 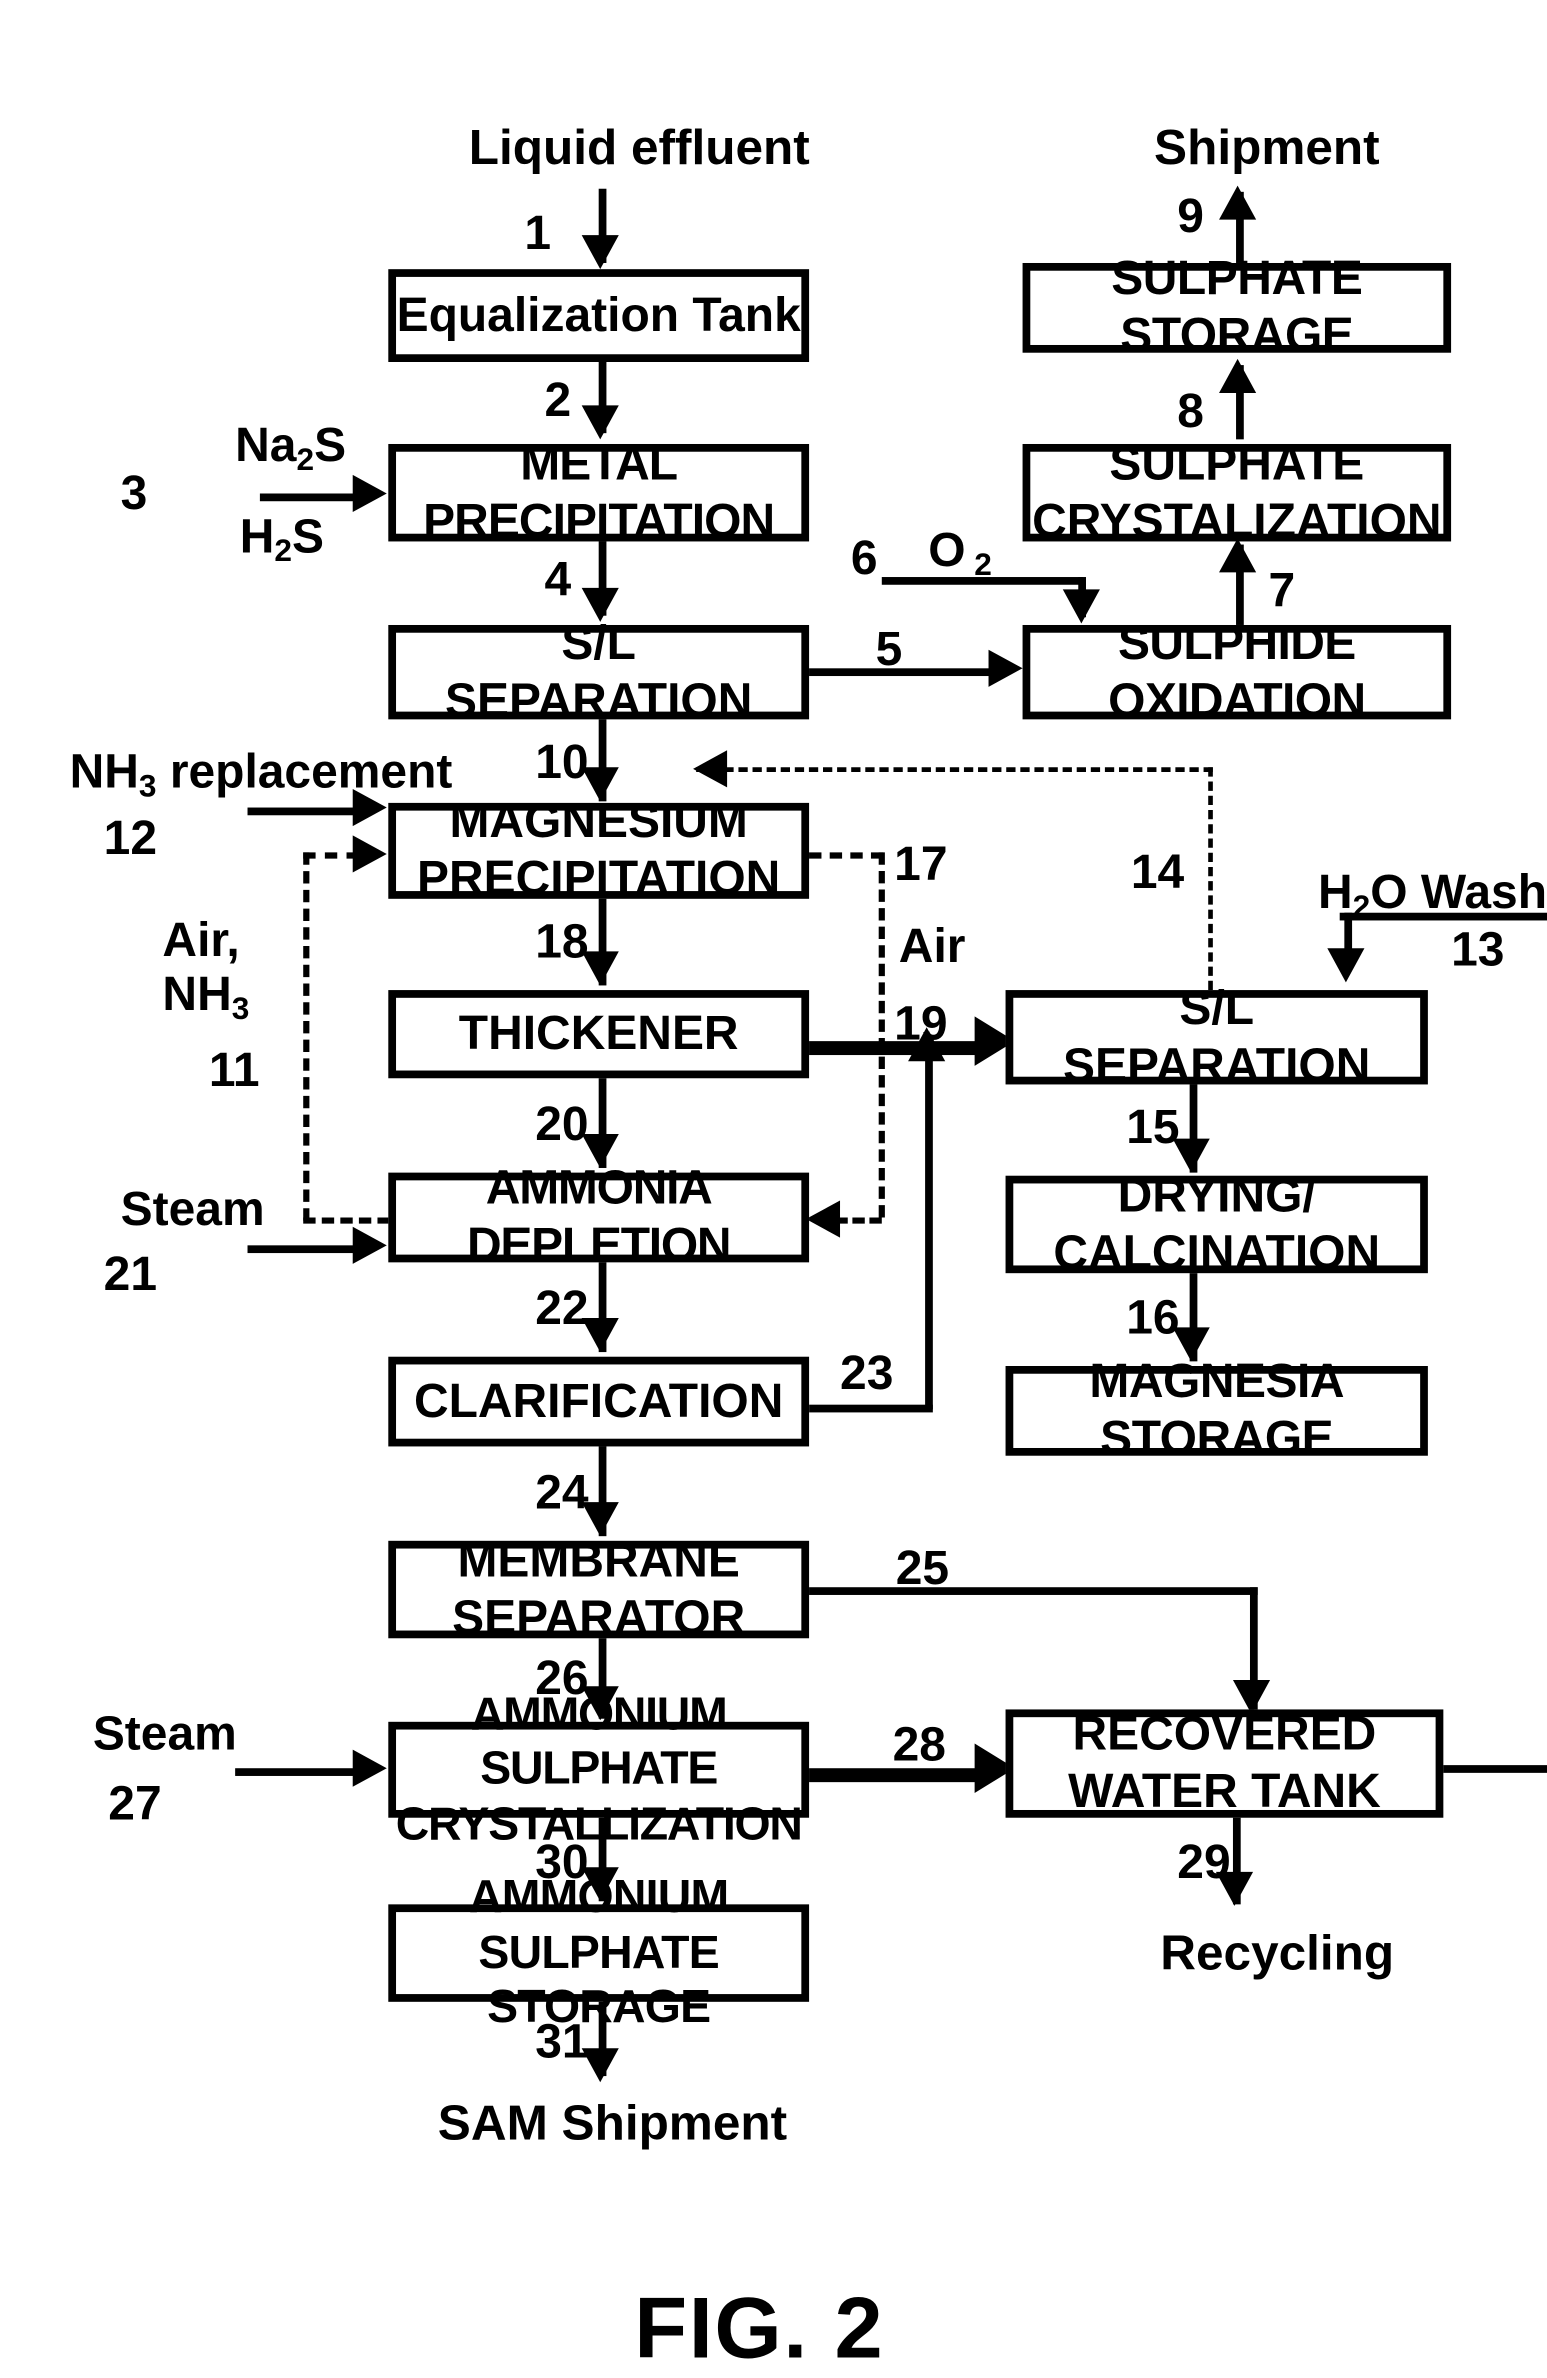 What do you see at coordinates (164, 1733) in the screenshot?
I see `steam-27-label: Steam` at bounding box center [164, 1733].